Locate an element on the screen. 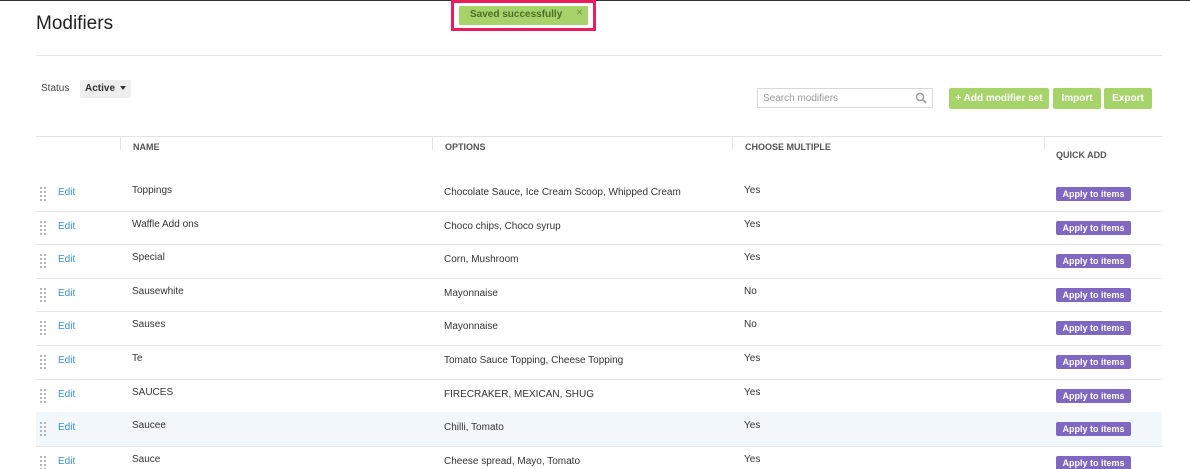  success-toast: Saved successfully × is located at coordinates (523, 15).